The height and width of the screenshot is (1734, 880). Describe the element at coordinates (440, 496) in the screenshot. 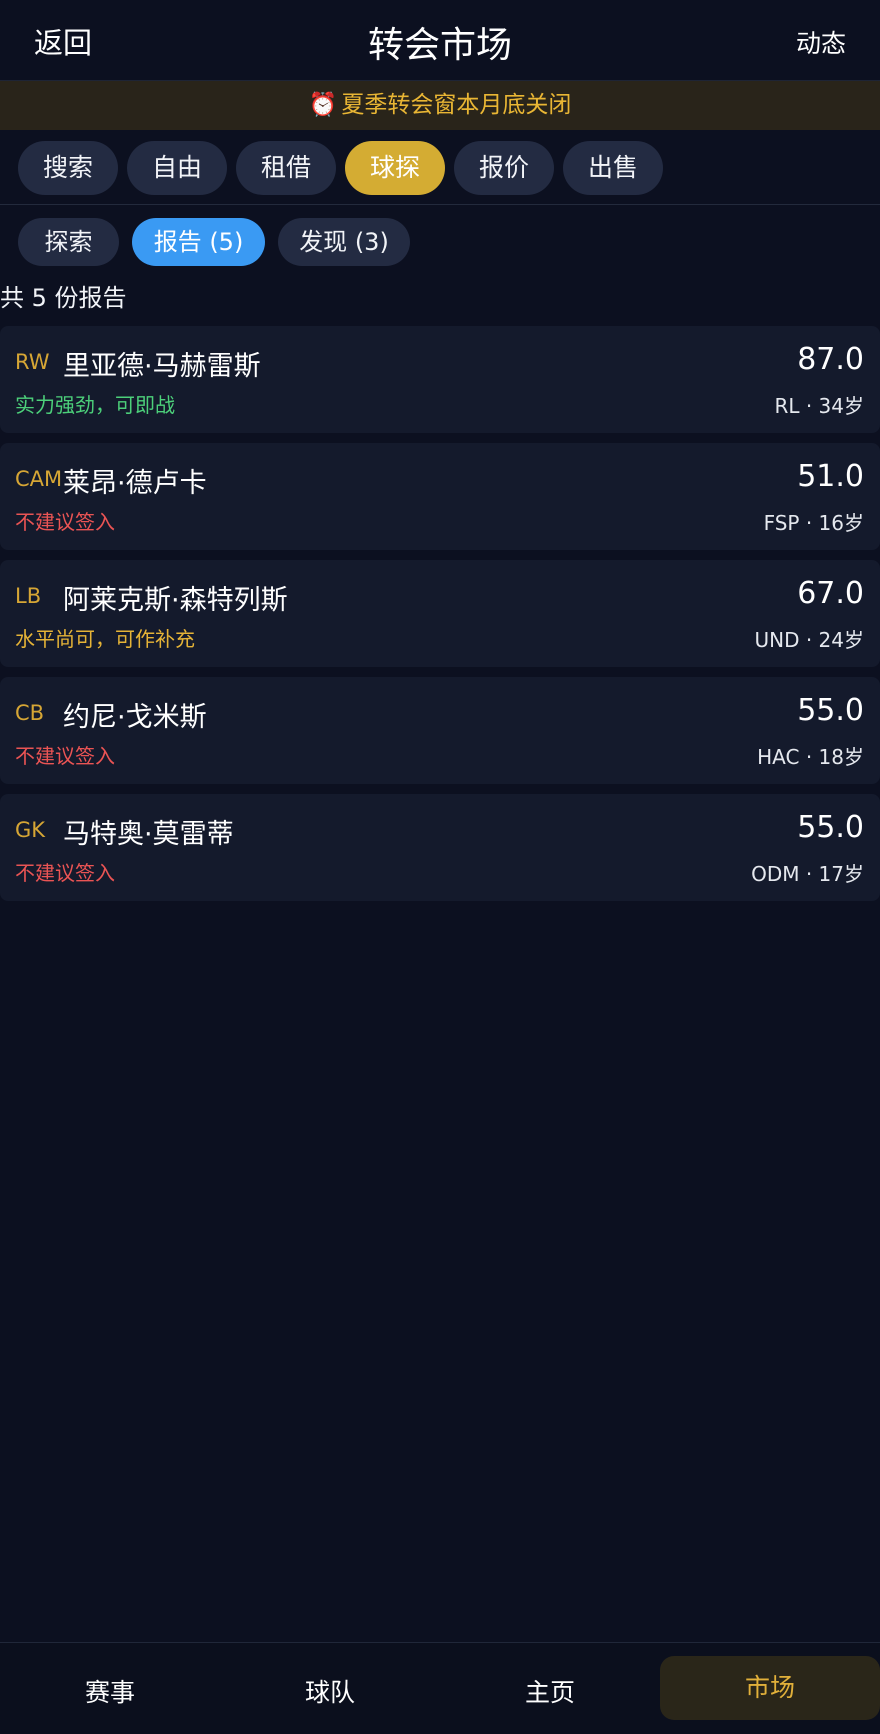

I see `report-row: CAM 莱昂·德卢卡 不建议签入 51.0 FSP · 16岁` at that location.